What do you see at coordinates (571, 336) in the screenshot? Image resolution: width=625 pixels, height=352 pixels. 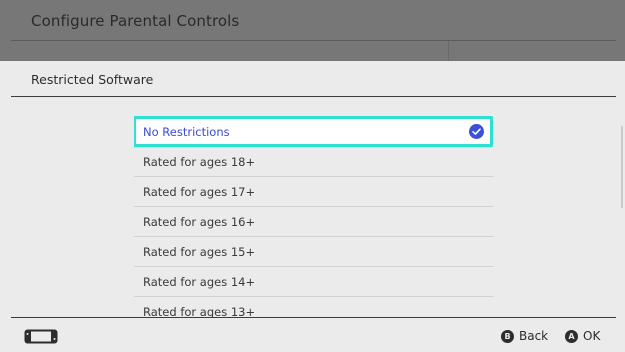 I see `a-button-icon: A` at bounding box center [571, 336].